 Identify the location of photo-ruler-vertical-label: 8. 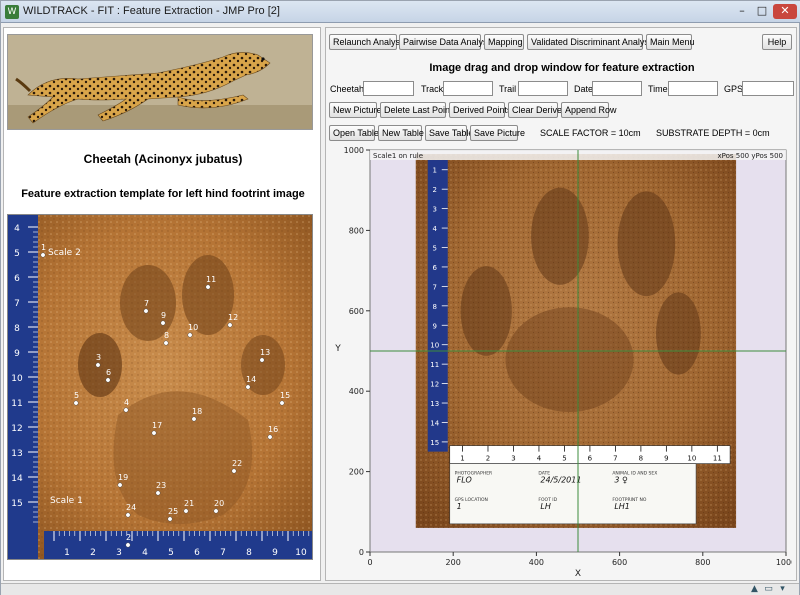
(435, 307).